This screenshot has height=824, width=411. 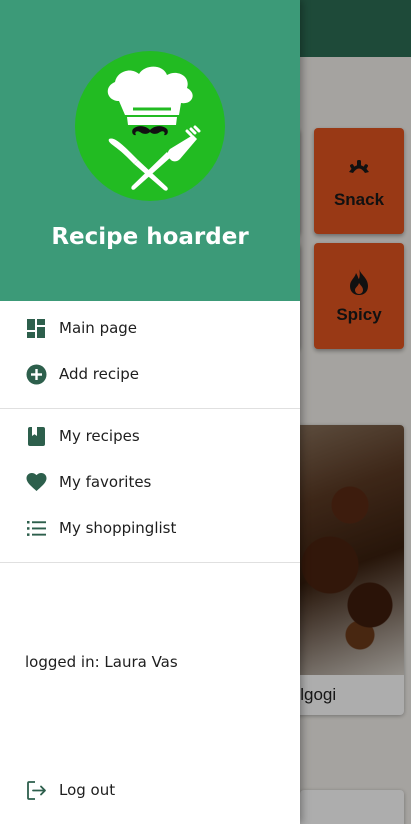 I want to click on footer-nav: Log out, so click(x=150, y=790).